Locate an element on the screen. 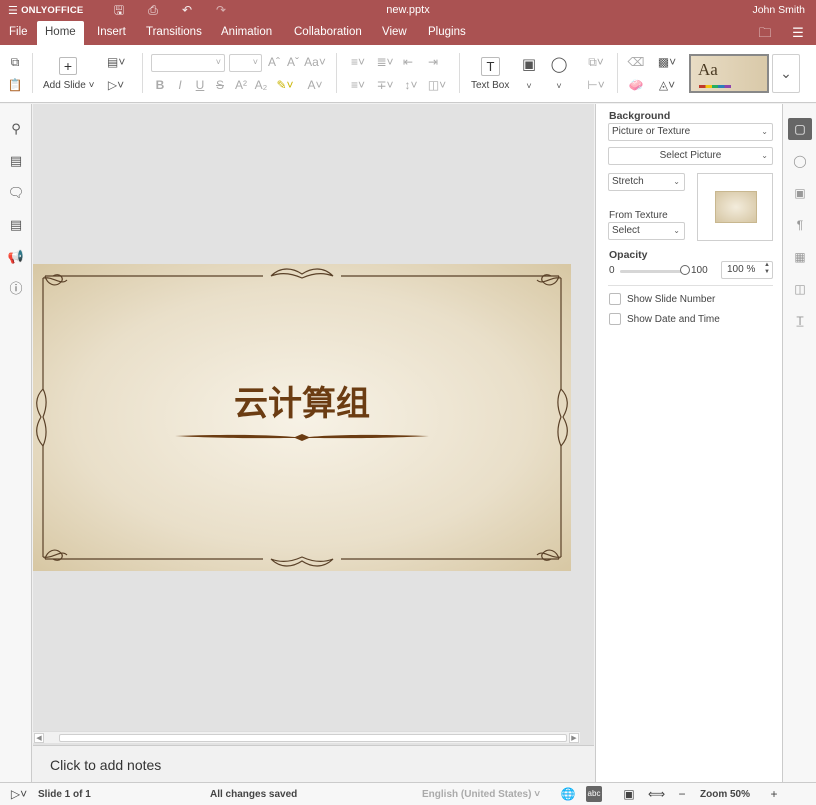 The image size is (816, 805). slideshow-play-icon: ▷˅ is located at coordinates (19, 794).